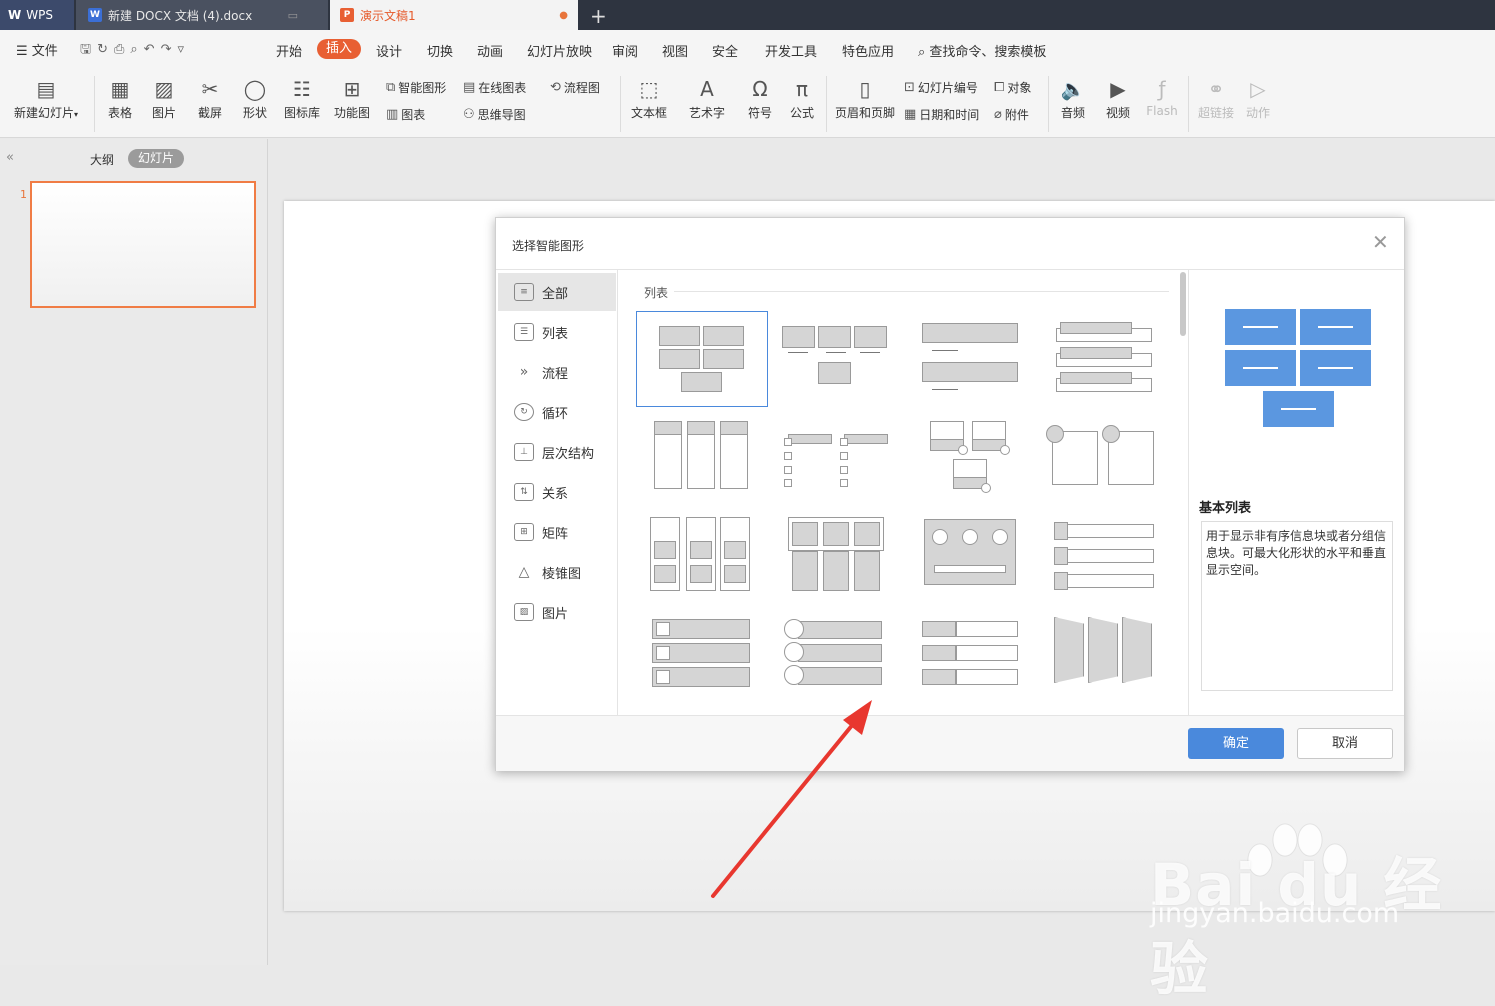  Describe the element at coordinates (1275, 913) in the screenshot. I see `watermark-url: jingyan.baidu.com` at that location.